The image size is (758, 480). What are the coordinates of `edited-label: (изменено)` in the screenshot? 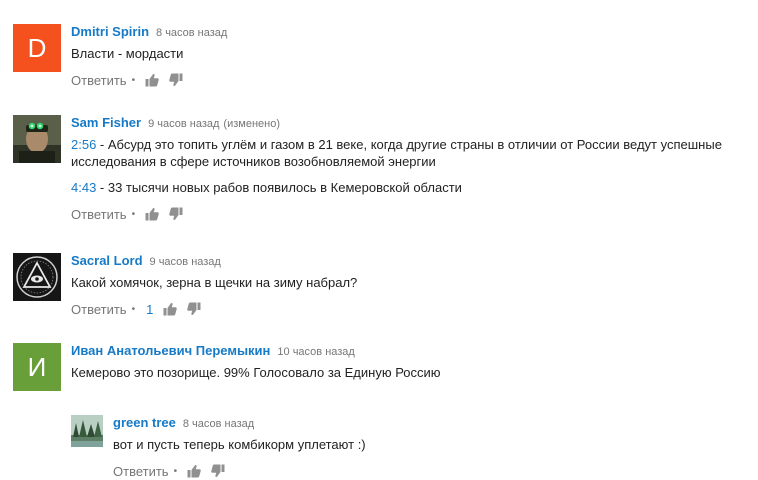 It's located at (251, 124).